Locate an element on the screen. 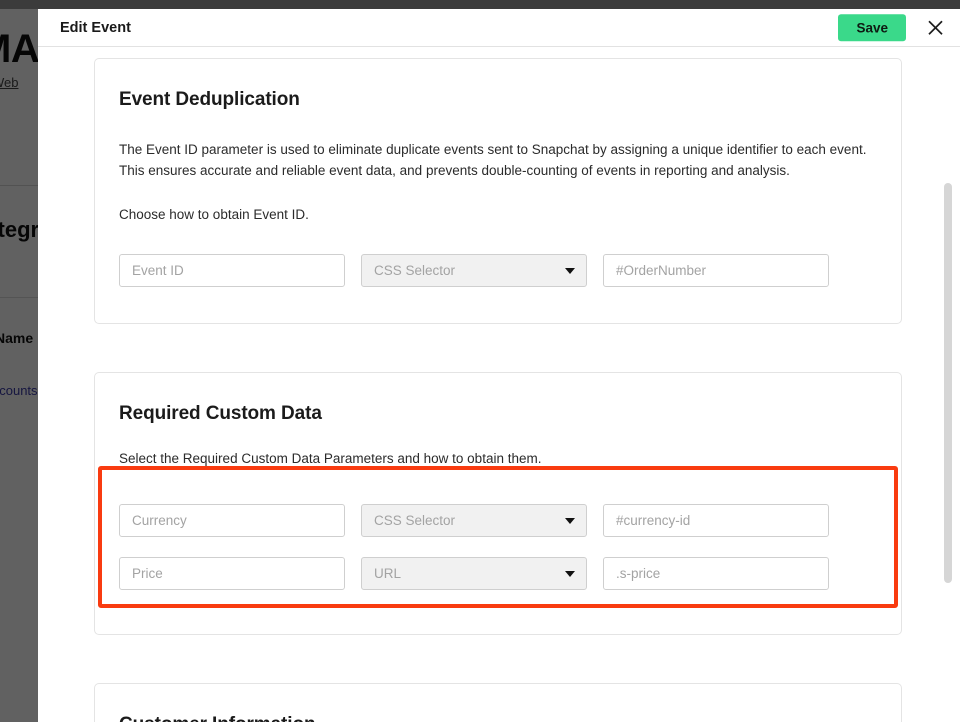 The image size is (960, 722). section-subtitle: Choose how to obtain Event ID. is located at coordinates (214, 214).